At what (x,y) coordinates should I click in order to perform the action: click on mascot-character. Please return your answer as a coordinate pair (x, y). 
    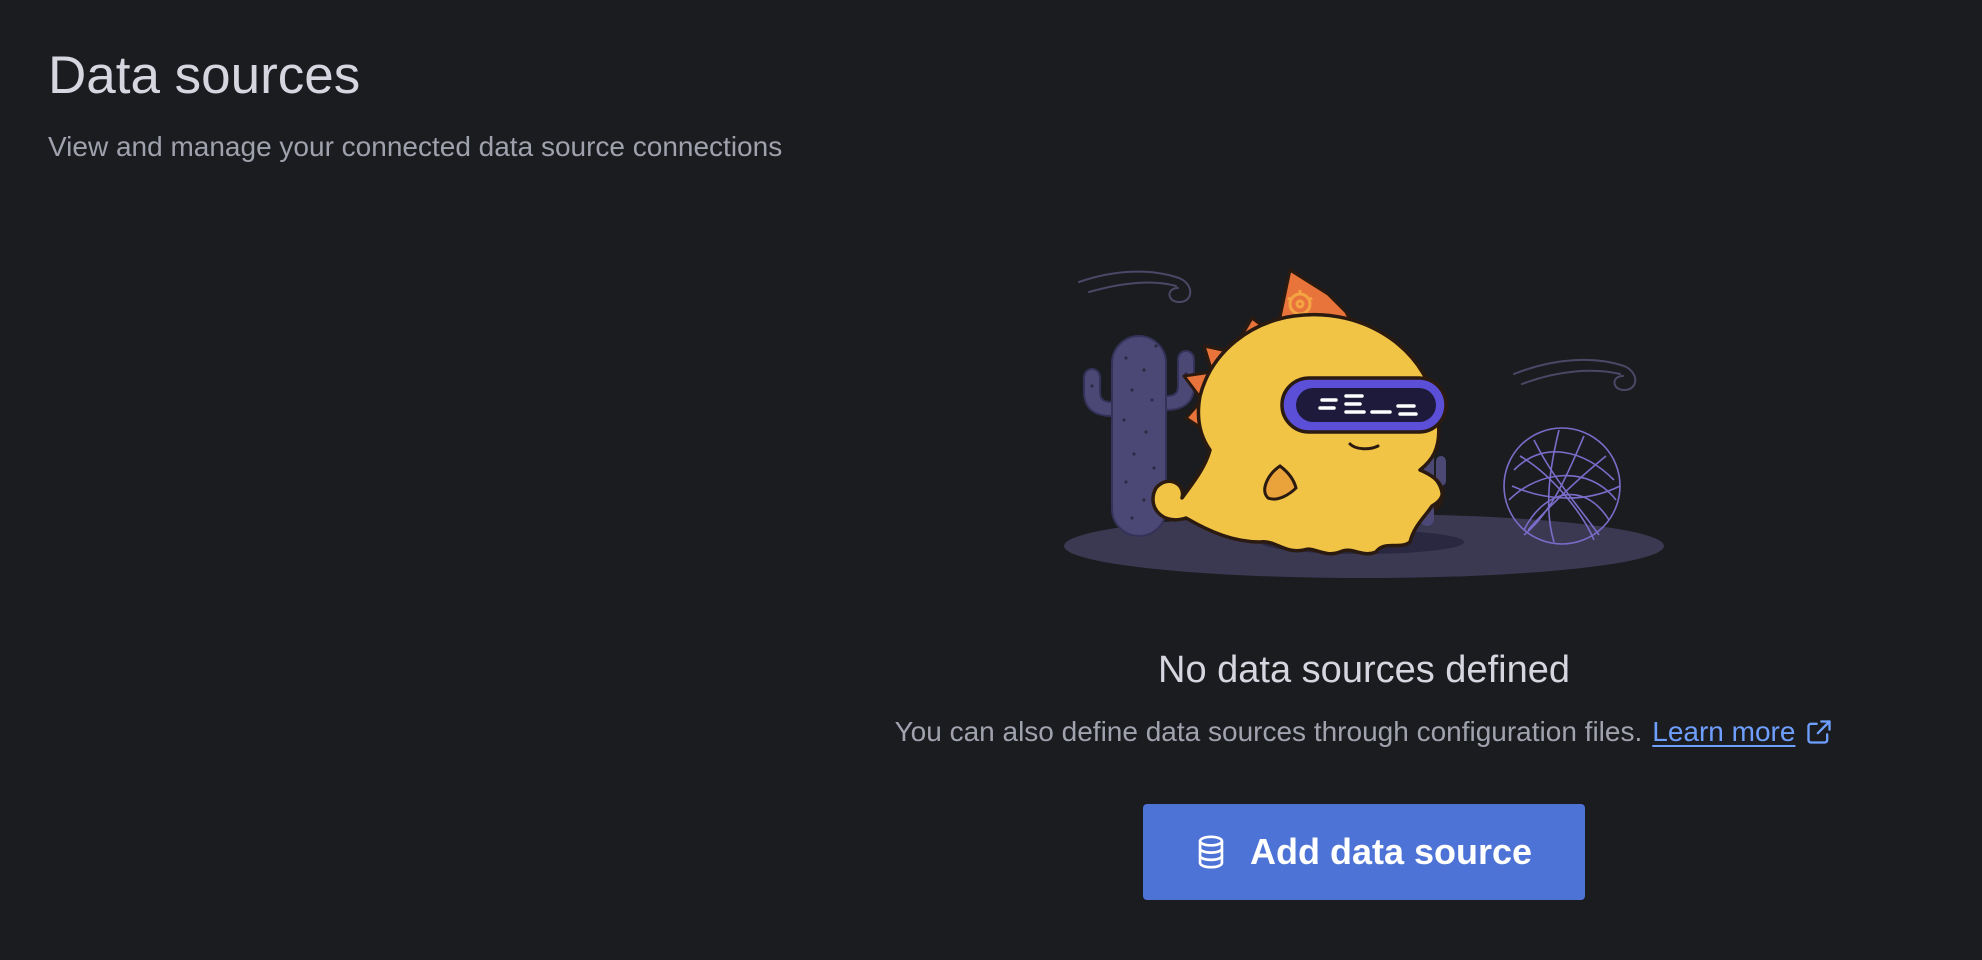
    Looking at the image, I should click on (1299, 412).